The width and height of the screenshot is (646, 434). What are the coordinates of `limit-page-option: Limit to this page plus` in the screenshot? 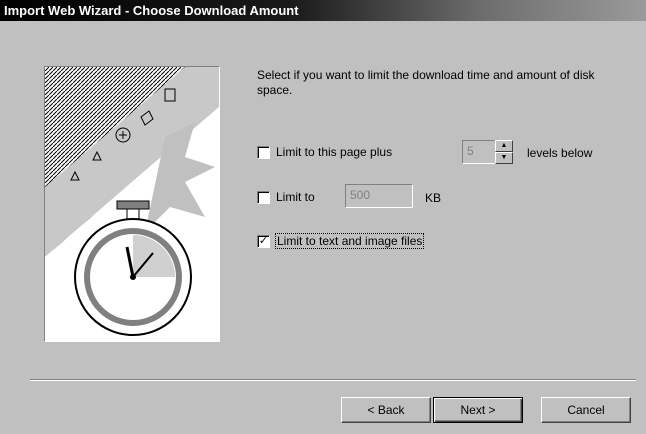 It's located at (324, 152).